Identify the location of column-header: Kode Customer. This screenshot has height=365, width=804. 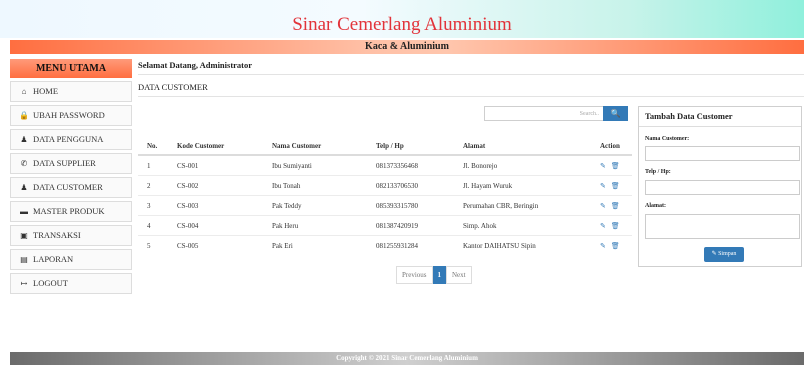
(215, 147).